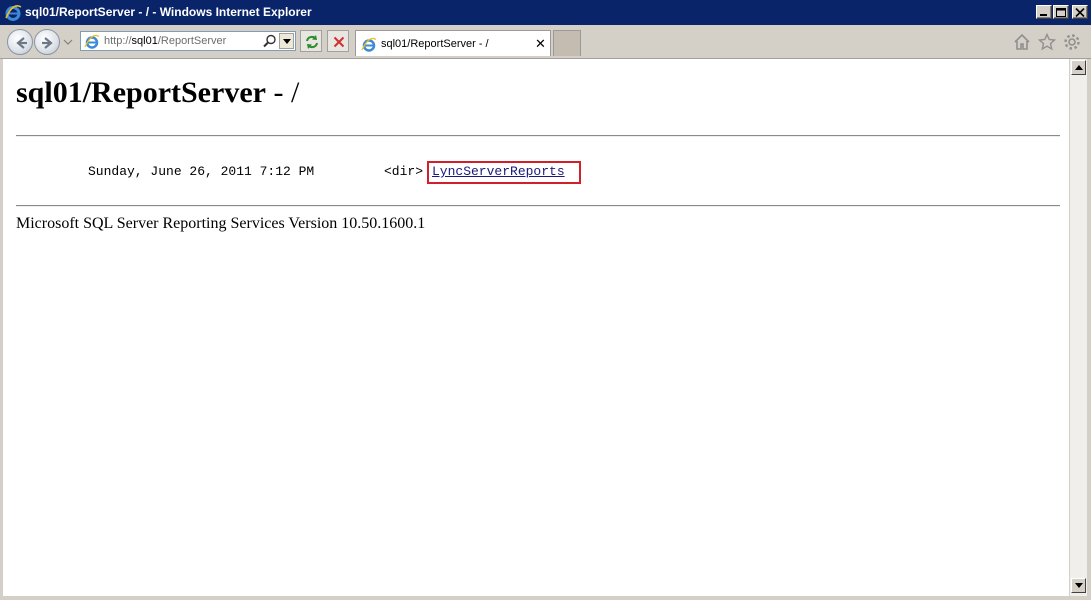 This screenshot has height=600, width=1091. Describe the element at coordinates (1078, 327) in the screenshot. I see `vertical-scrollbar` at that location.